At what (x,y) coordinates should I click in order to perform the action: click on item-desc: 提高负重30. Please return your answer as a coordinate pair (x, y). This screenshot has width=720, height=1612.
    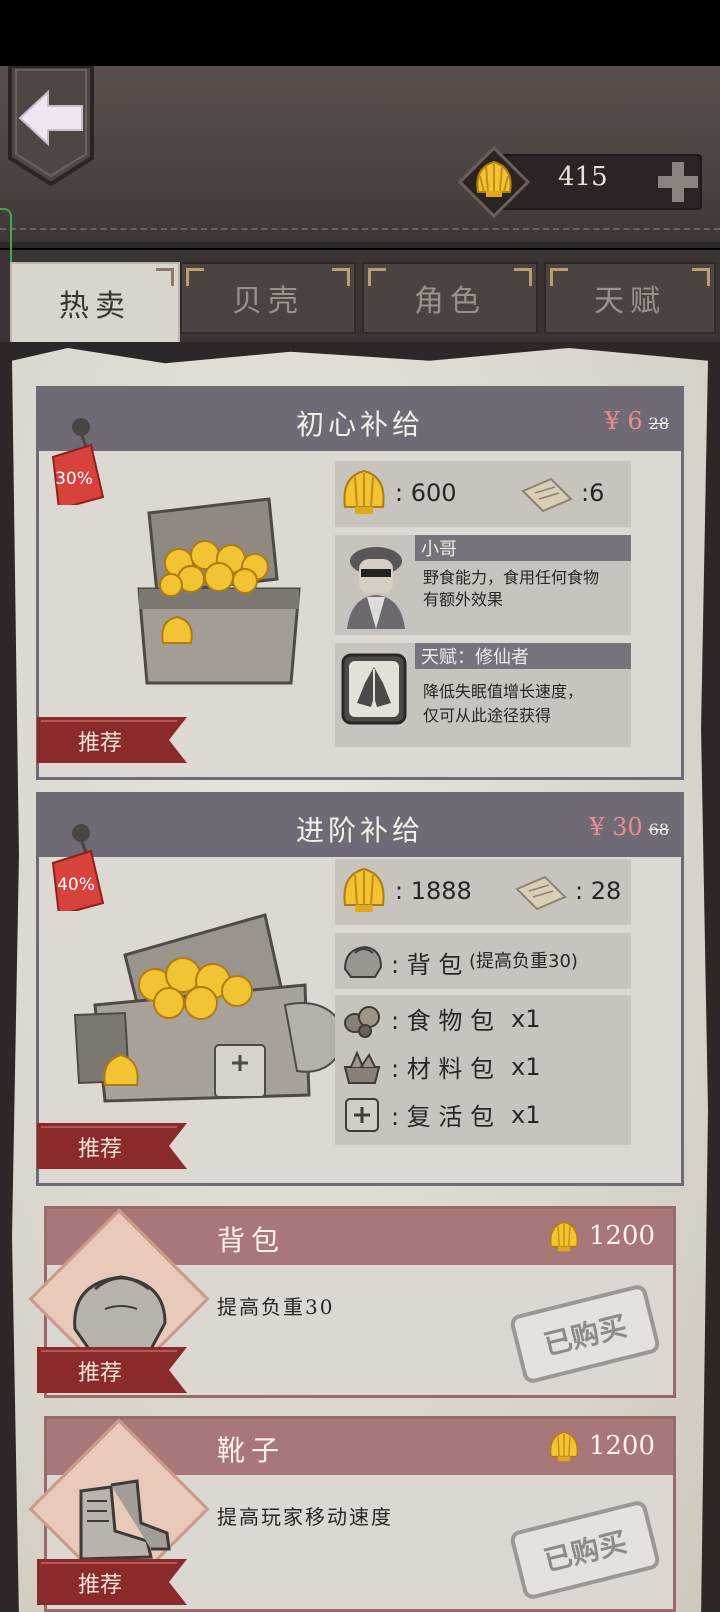
    Looking at the image, I should click on (276, 1307).